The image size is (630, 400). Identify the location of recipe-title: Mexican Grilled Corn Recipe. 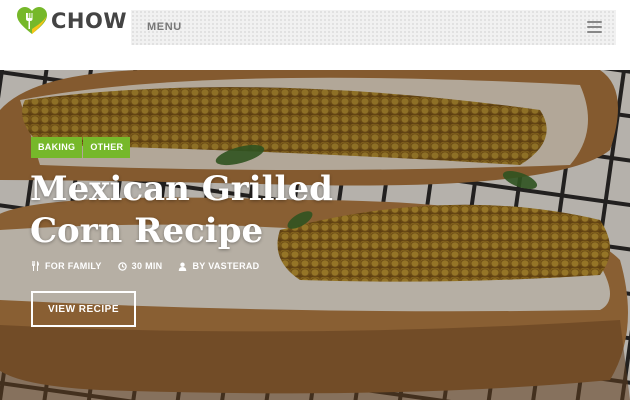
(200, 210).